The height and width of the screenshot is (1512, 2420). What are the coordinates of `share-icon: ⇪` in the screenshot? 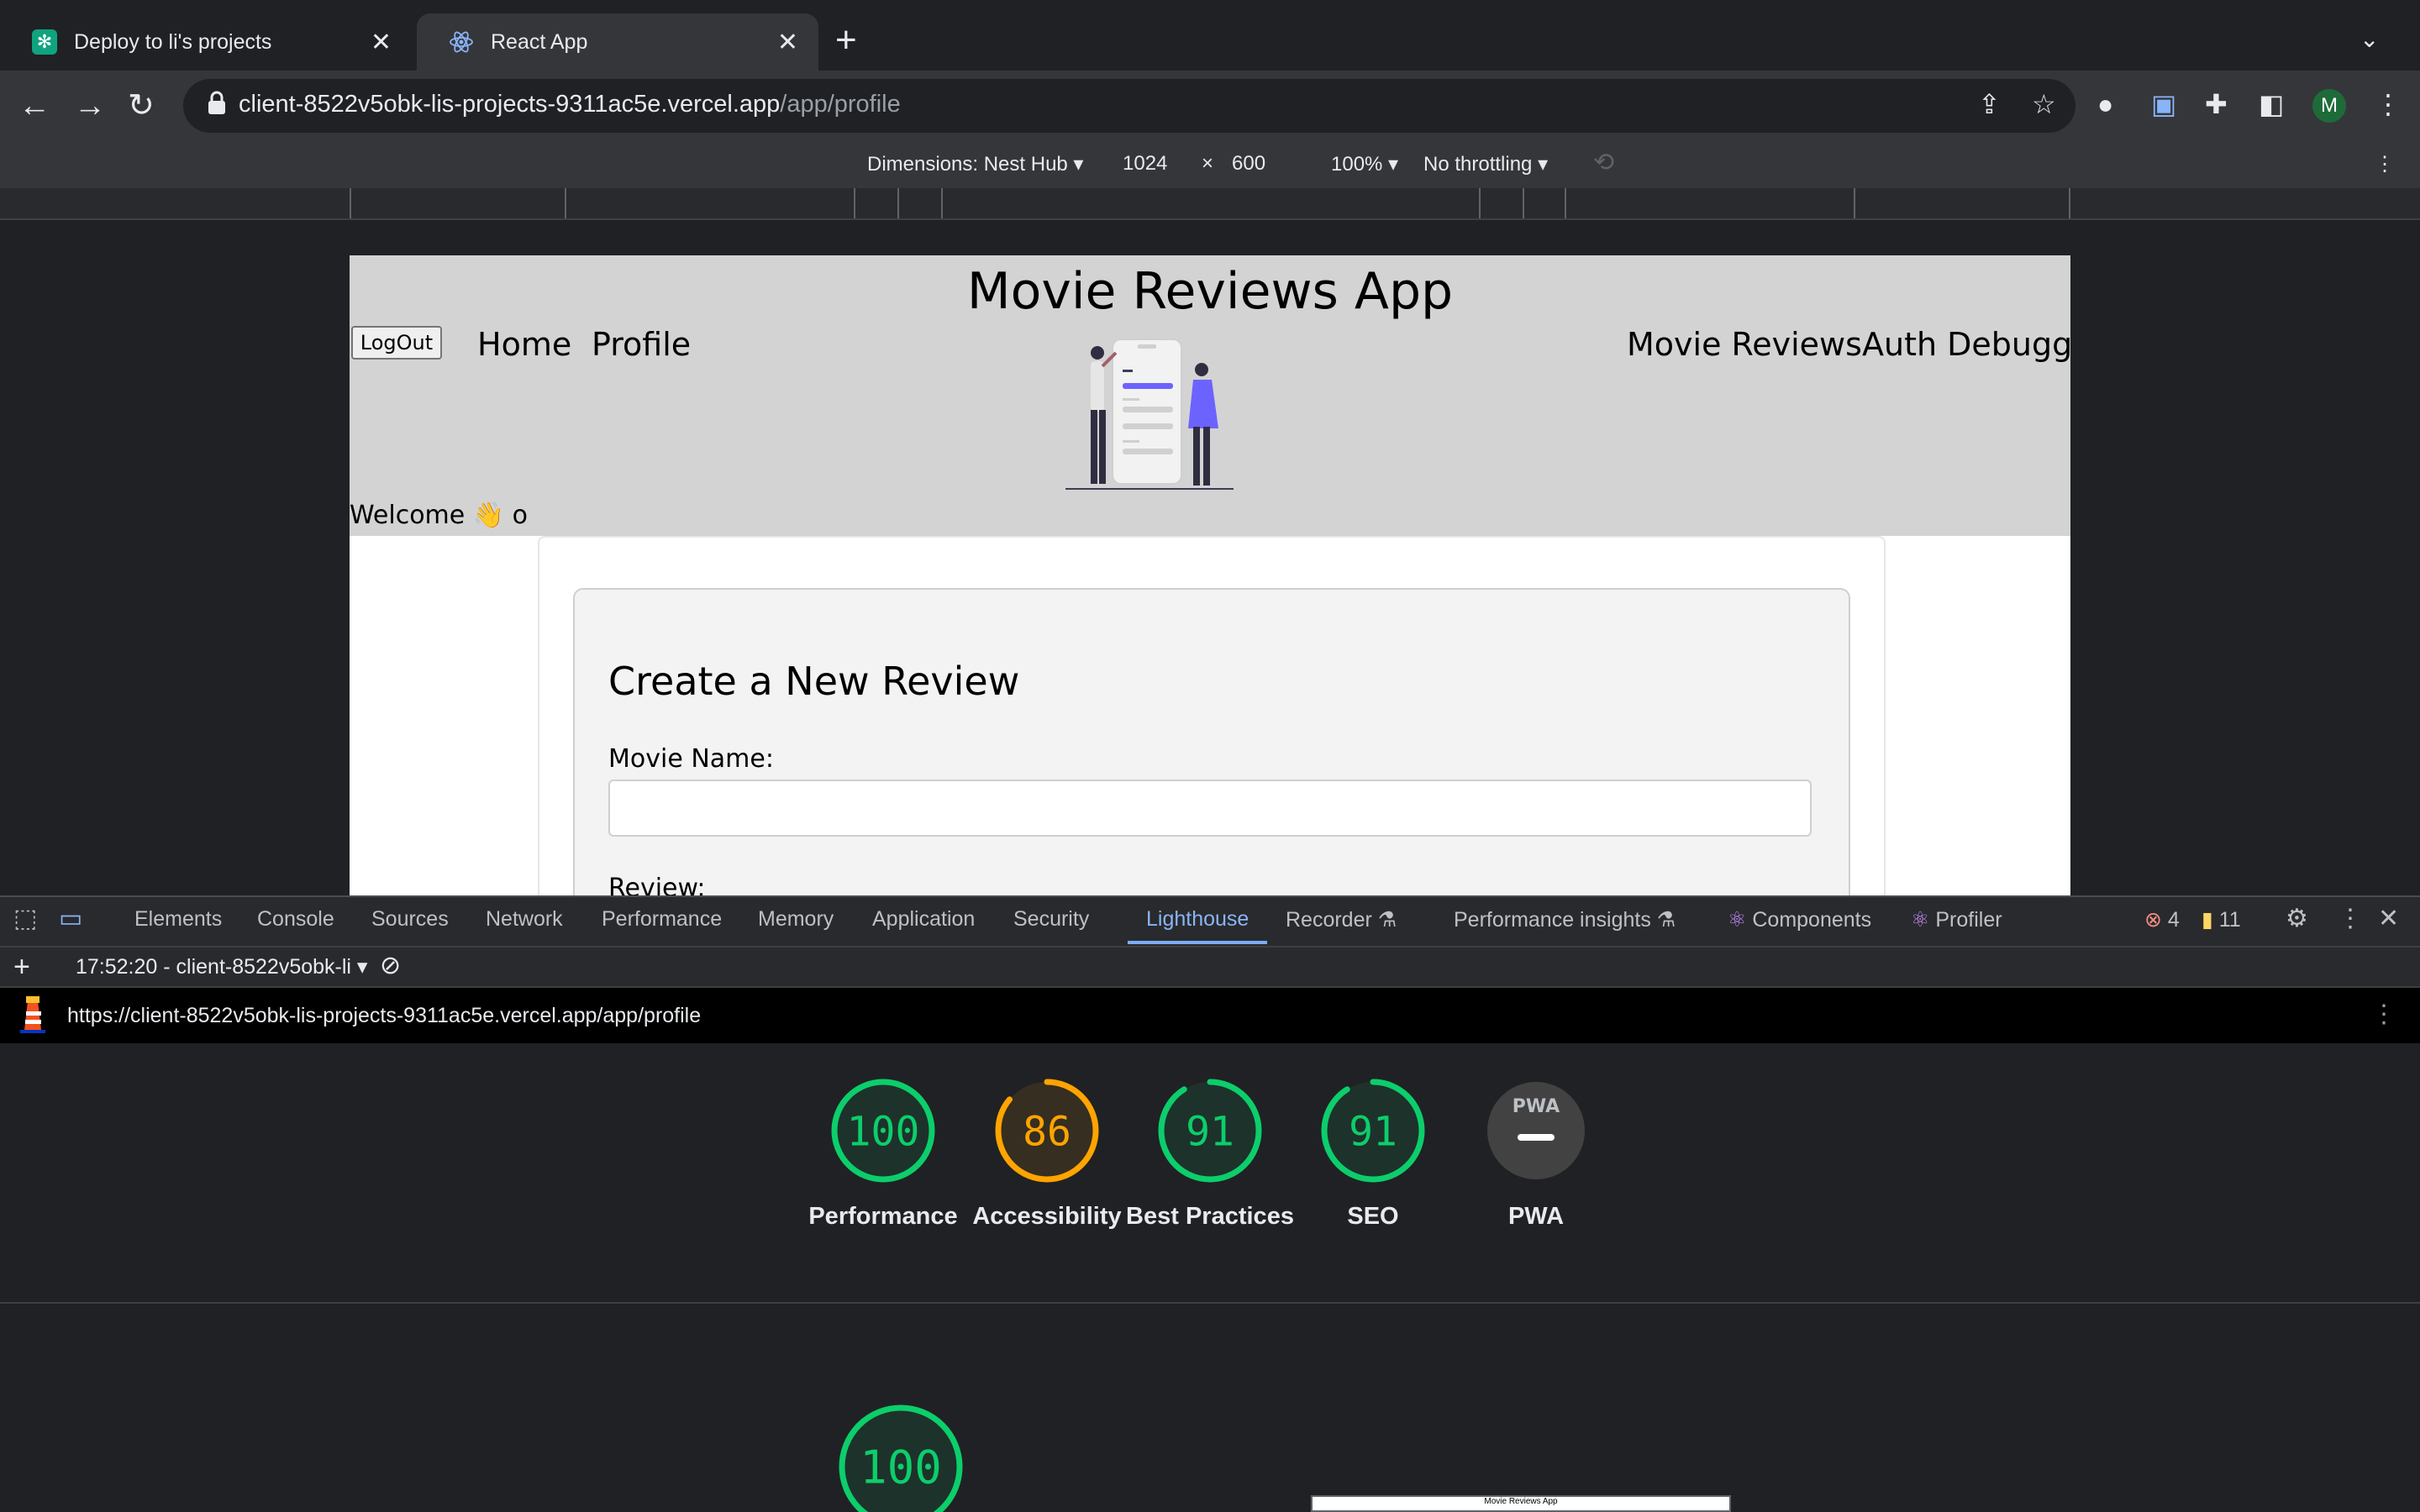 It's located at (1989, 104).